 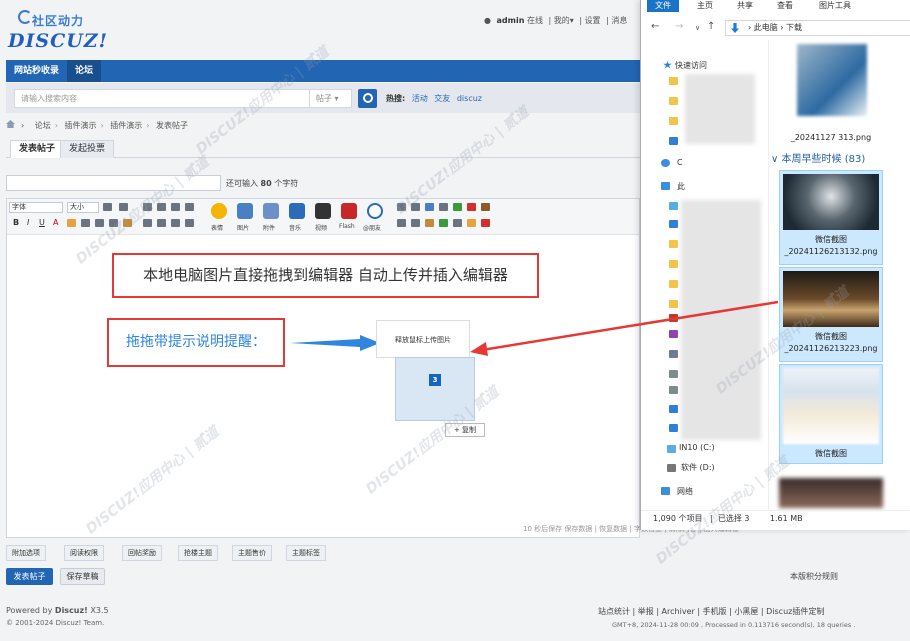 I want to click on back-icon: ←, so click(x=655, y=26).